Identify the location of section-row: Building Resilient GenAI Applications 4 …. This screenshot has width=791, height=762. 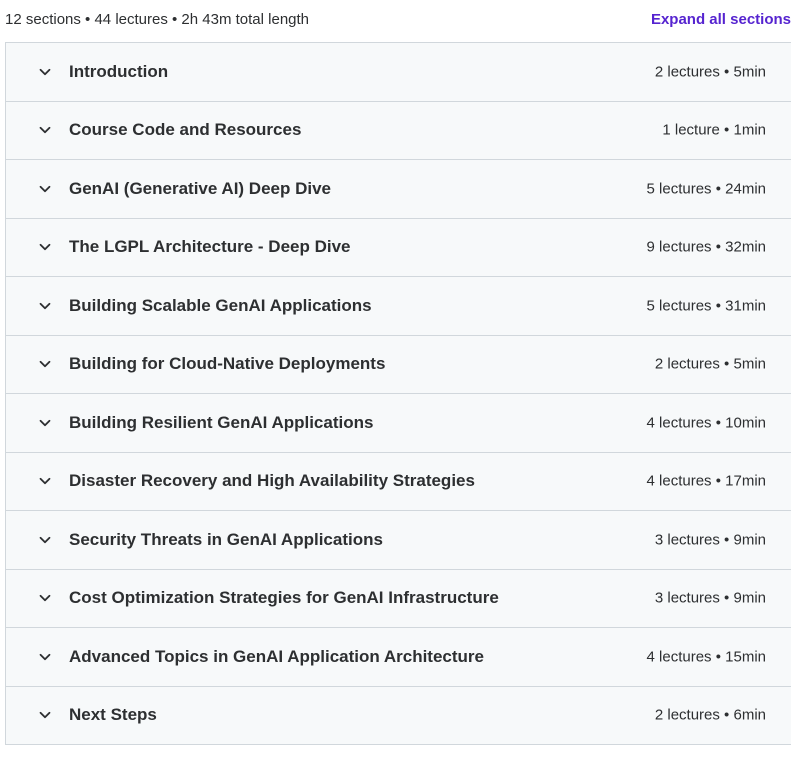
(398, 423).